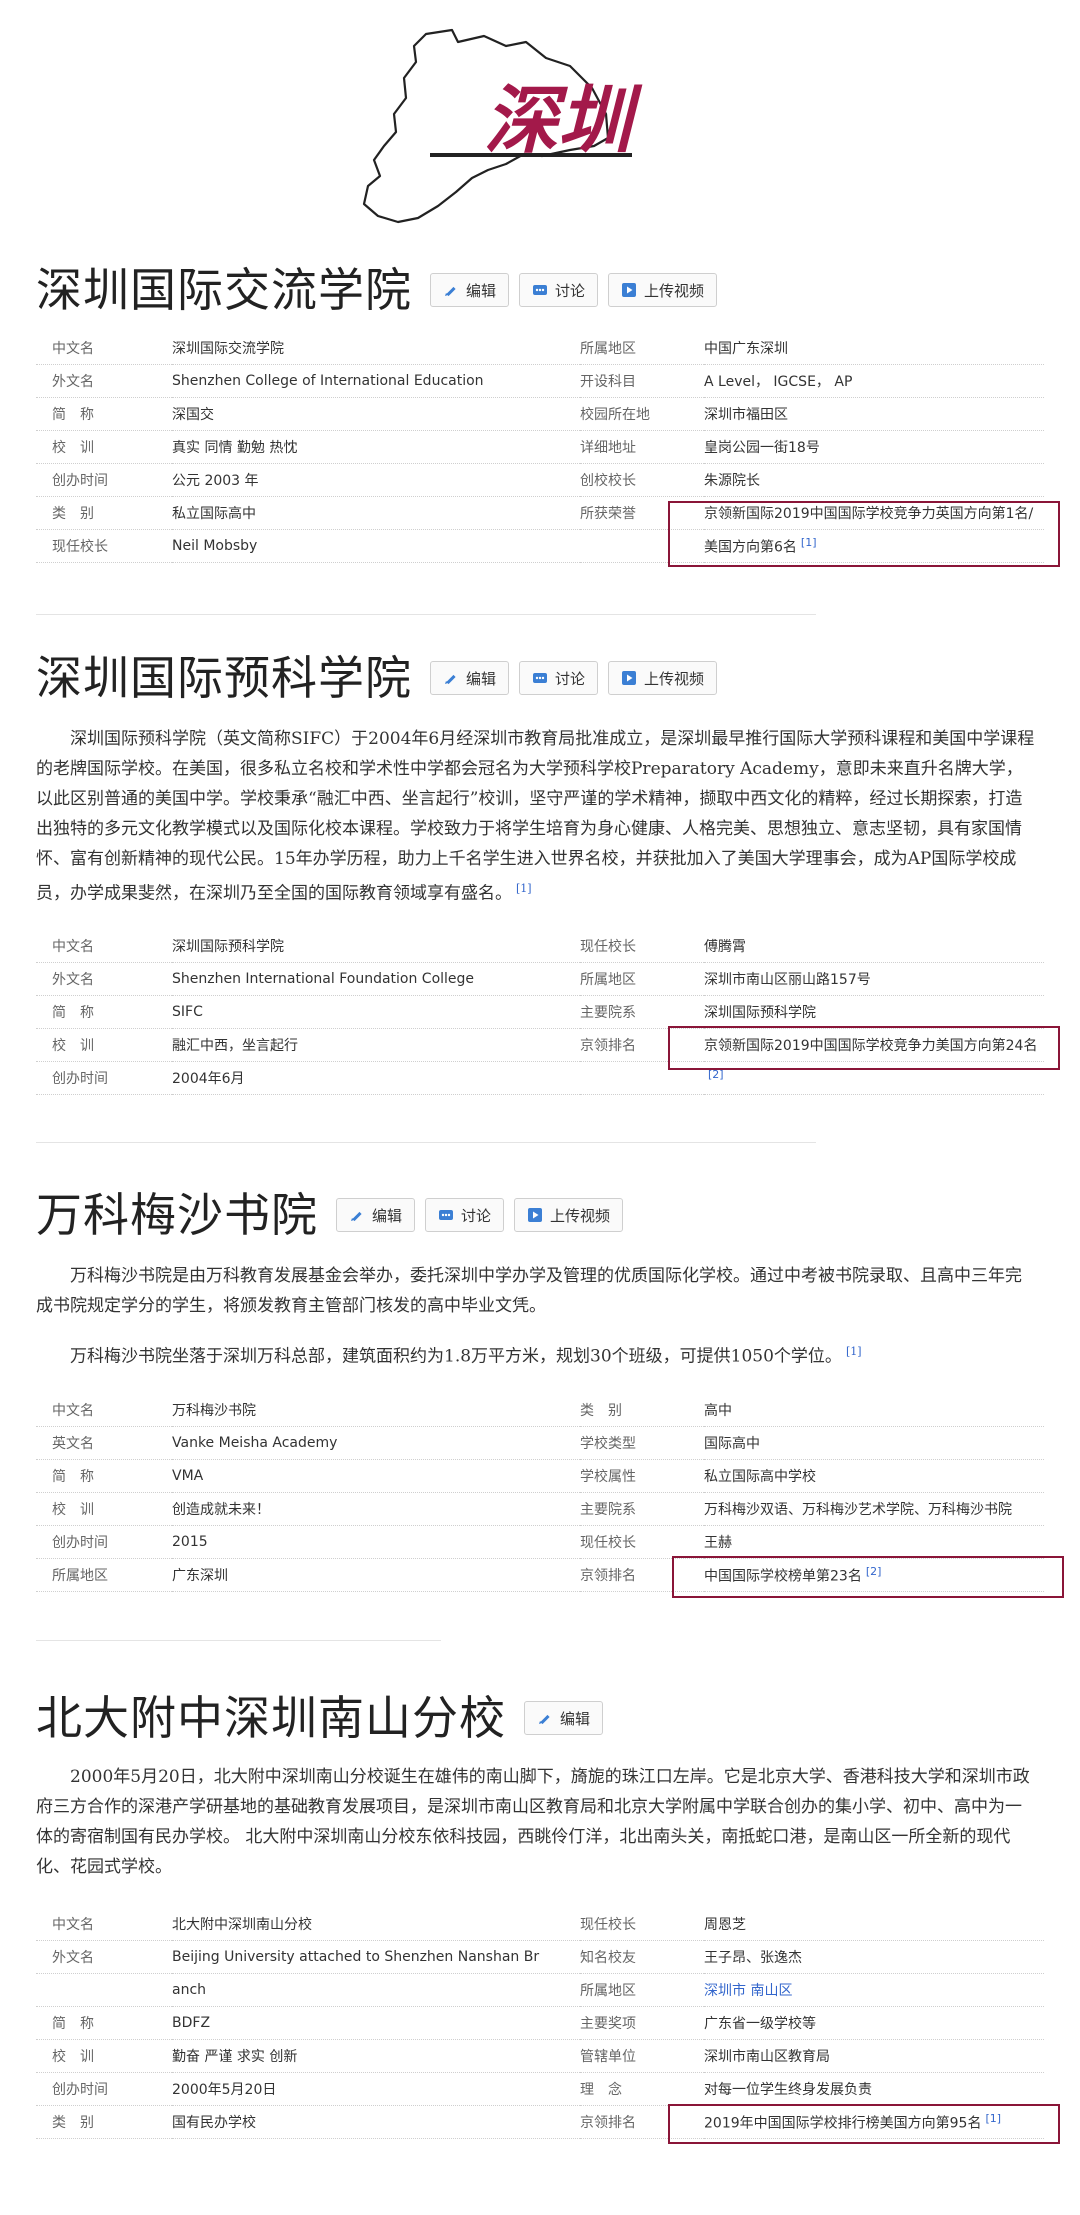  I want to click on field-value: 对每一位学生终身发展负责, so click(874, 2089).